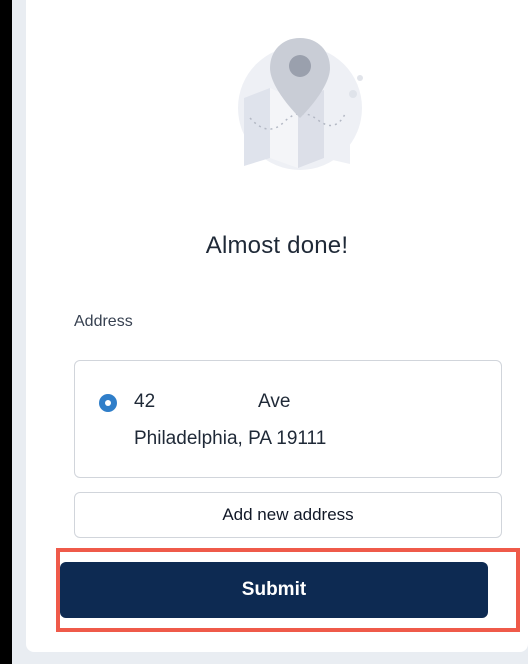 The image size is (528, 664). What do you see at coordinates (300, 104) in the screenshot?
I see `map-pin-illustration` at bounding box center [300, 104].